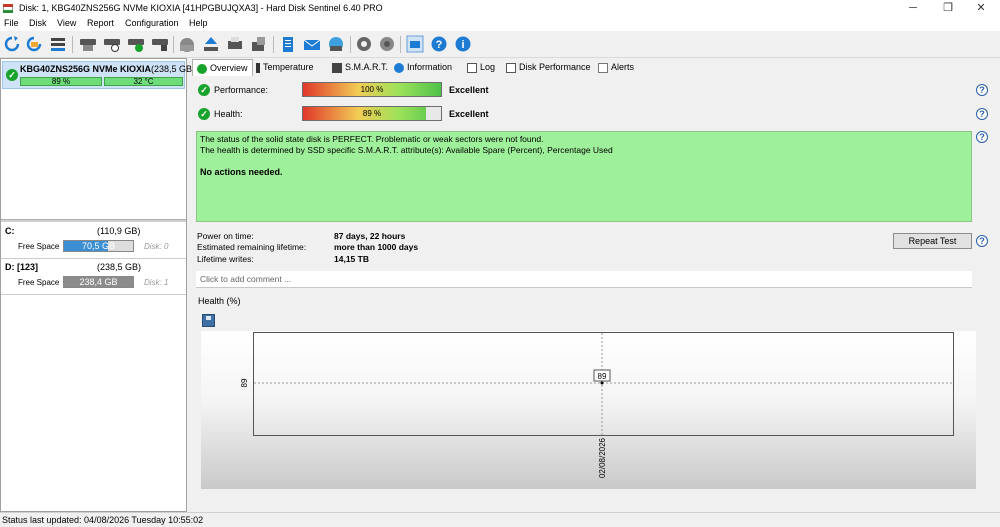 Image resolution: width=1000 pixels, height=527 pixels. I want to click on plot-area, so click(603, 384).